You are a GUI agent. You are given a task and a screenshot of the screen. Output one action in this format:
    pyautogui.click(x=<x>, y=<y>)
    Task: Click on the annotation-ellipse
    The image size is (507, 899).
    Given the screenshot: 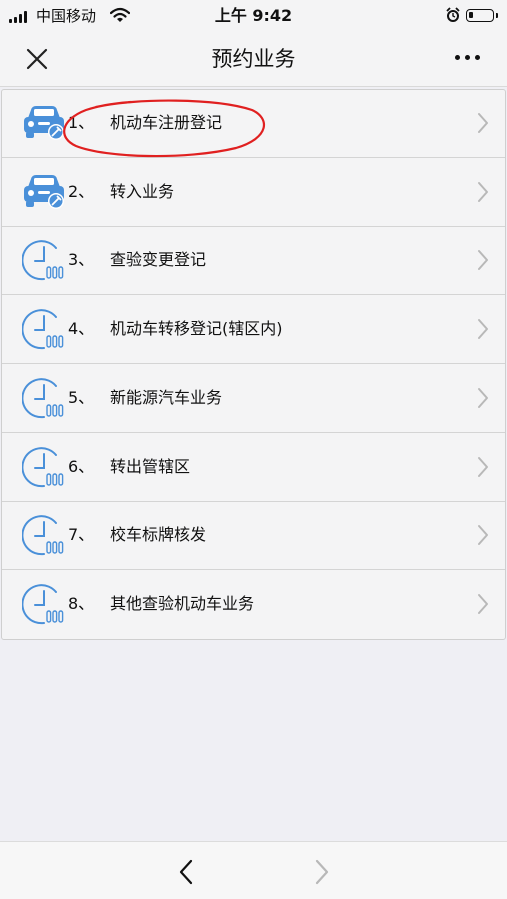 What is the action you would take?
    pyautogui.click(x=164, y=128)
    